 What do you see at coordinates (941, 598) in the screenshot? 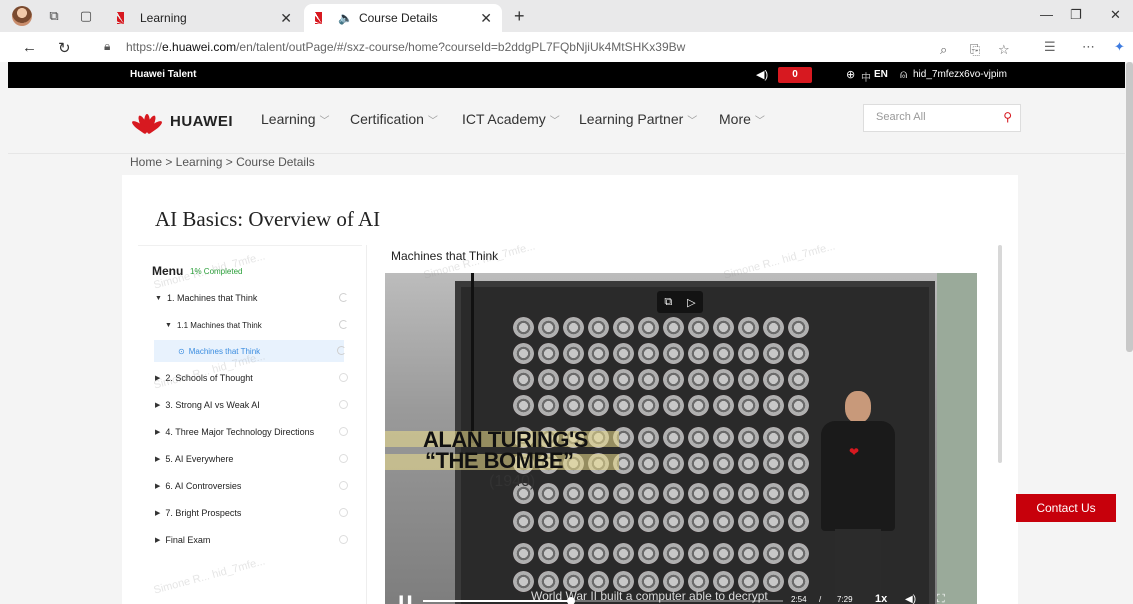
I see `fullscreen-icon: ⛶` at bounding box center [941, 598].